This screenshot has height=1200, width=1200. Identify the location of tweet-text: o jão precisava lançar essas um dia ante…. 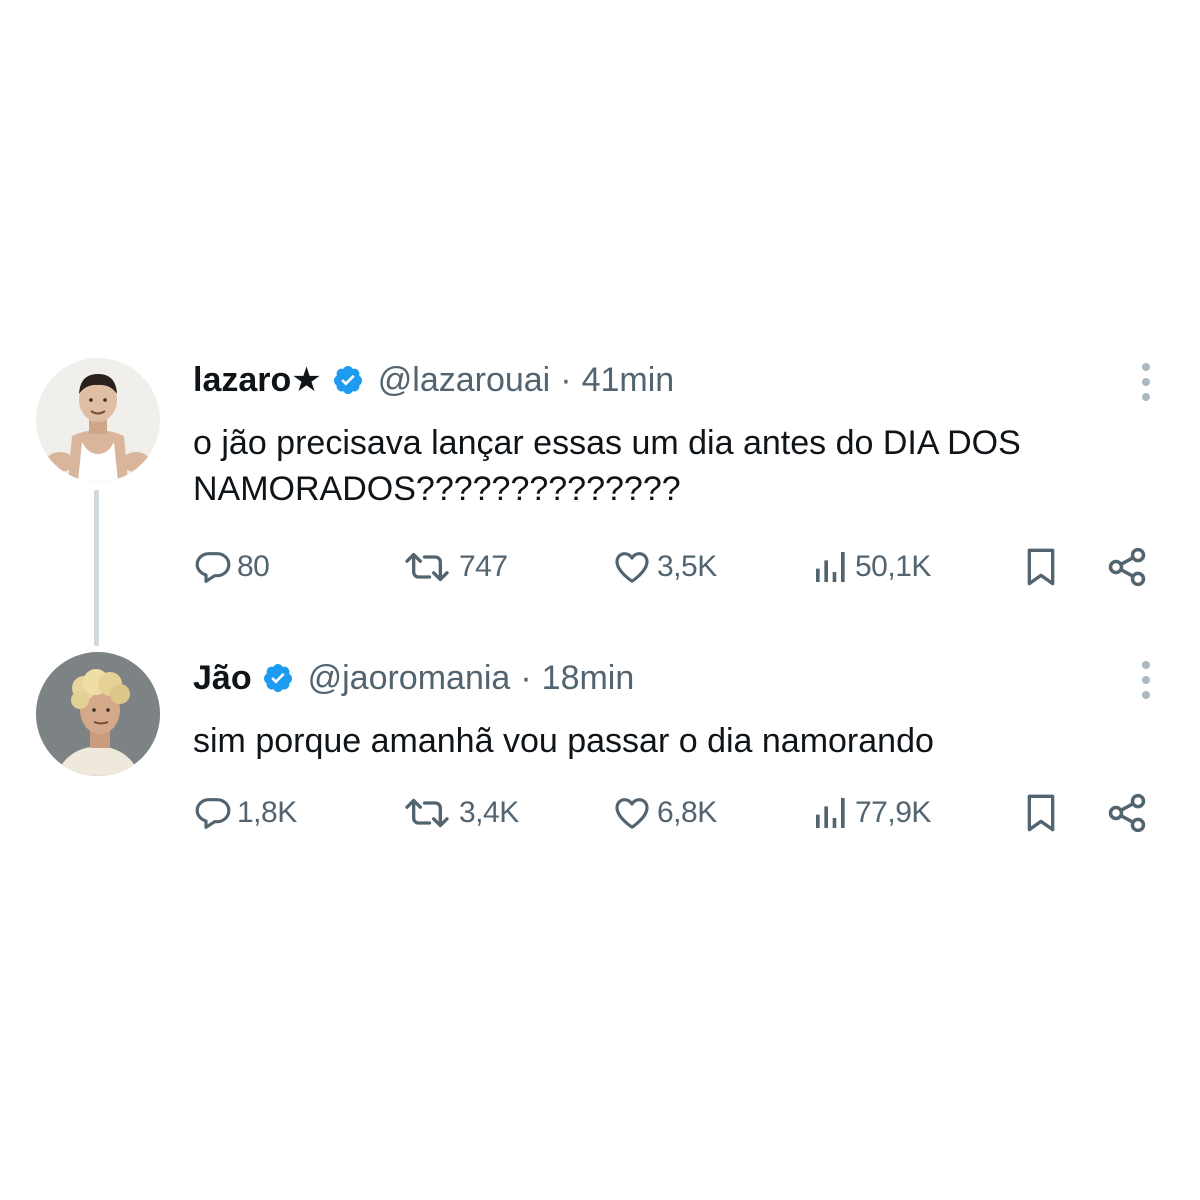
(607, 466).